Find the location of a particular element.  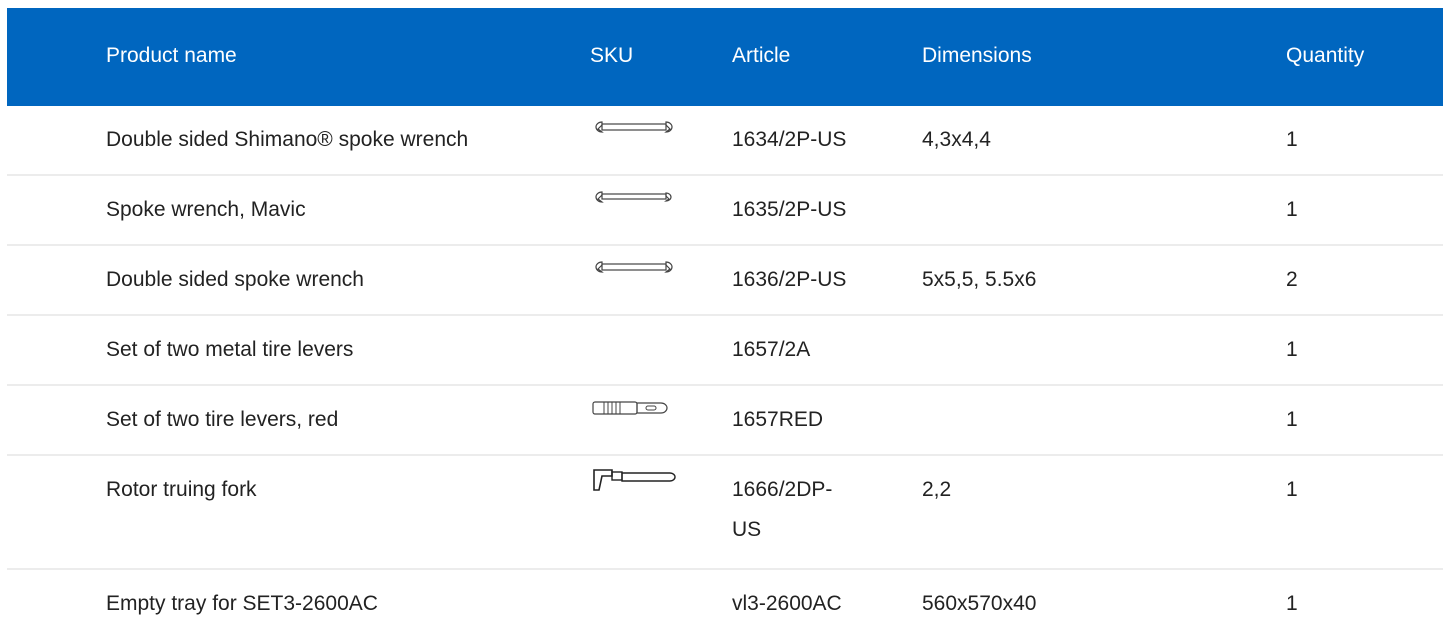

dimensions: 2,2 is located at coordinates (937, 489).